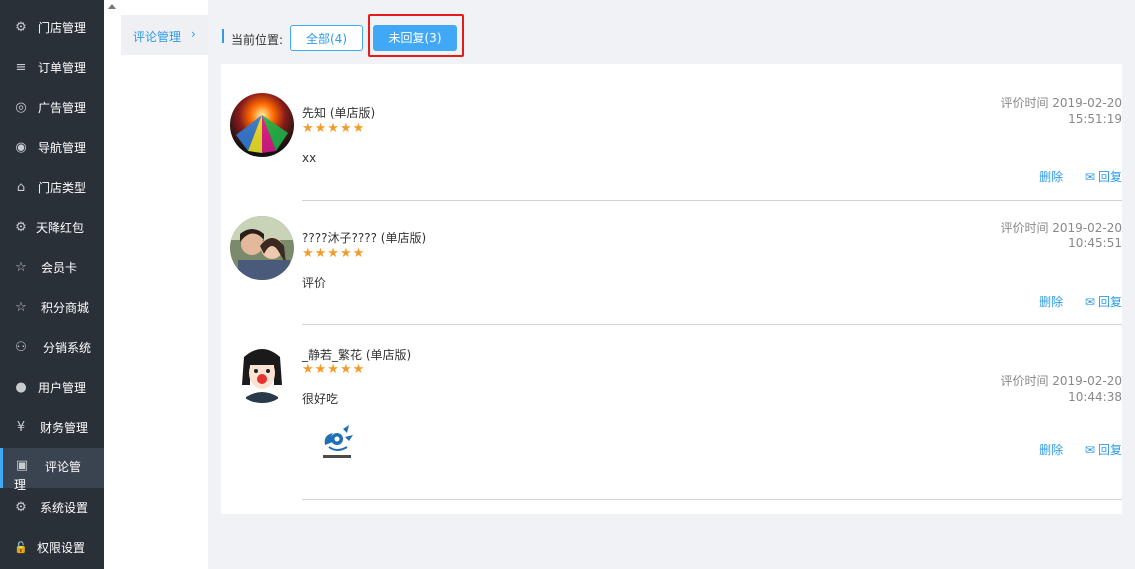 The width and height of the screenshot is (1135, 569). Describe the element at coordinates (320, 399) in the screenshot. I see `review-comment: 很好吃` at that location.